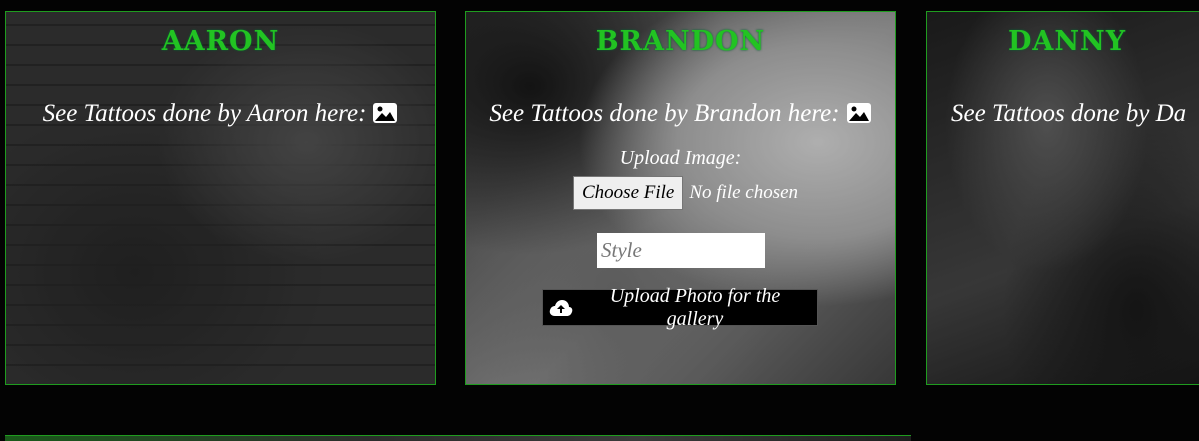  What do you see at coordinates (1067, 41) in the screenshot?
I see `artist-name: DANNY` at bounding box center [1067, 41].